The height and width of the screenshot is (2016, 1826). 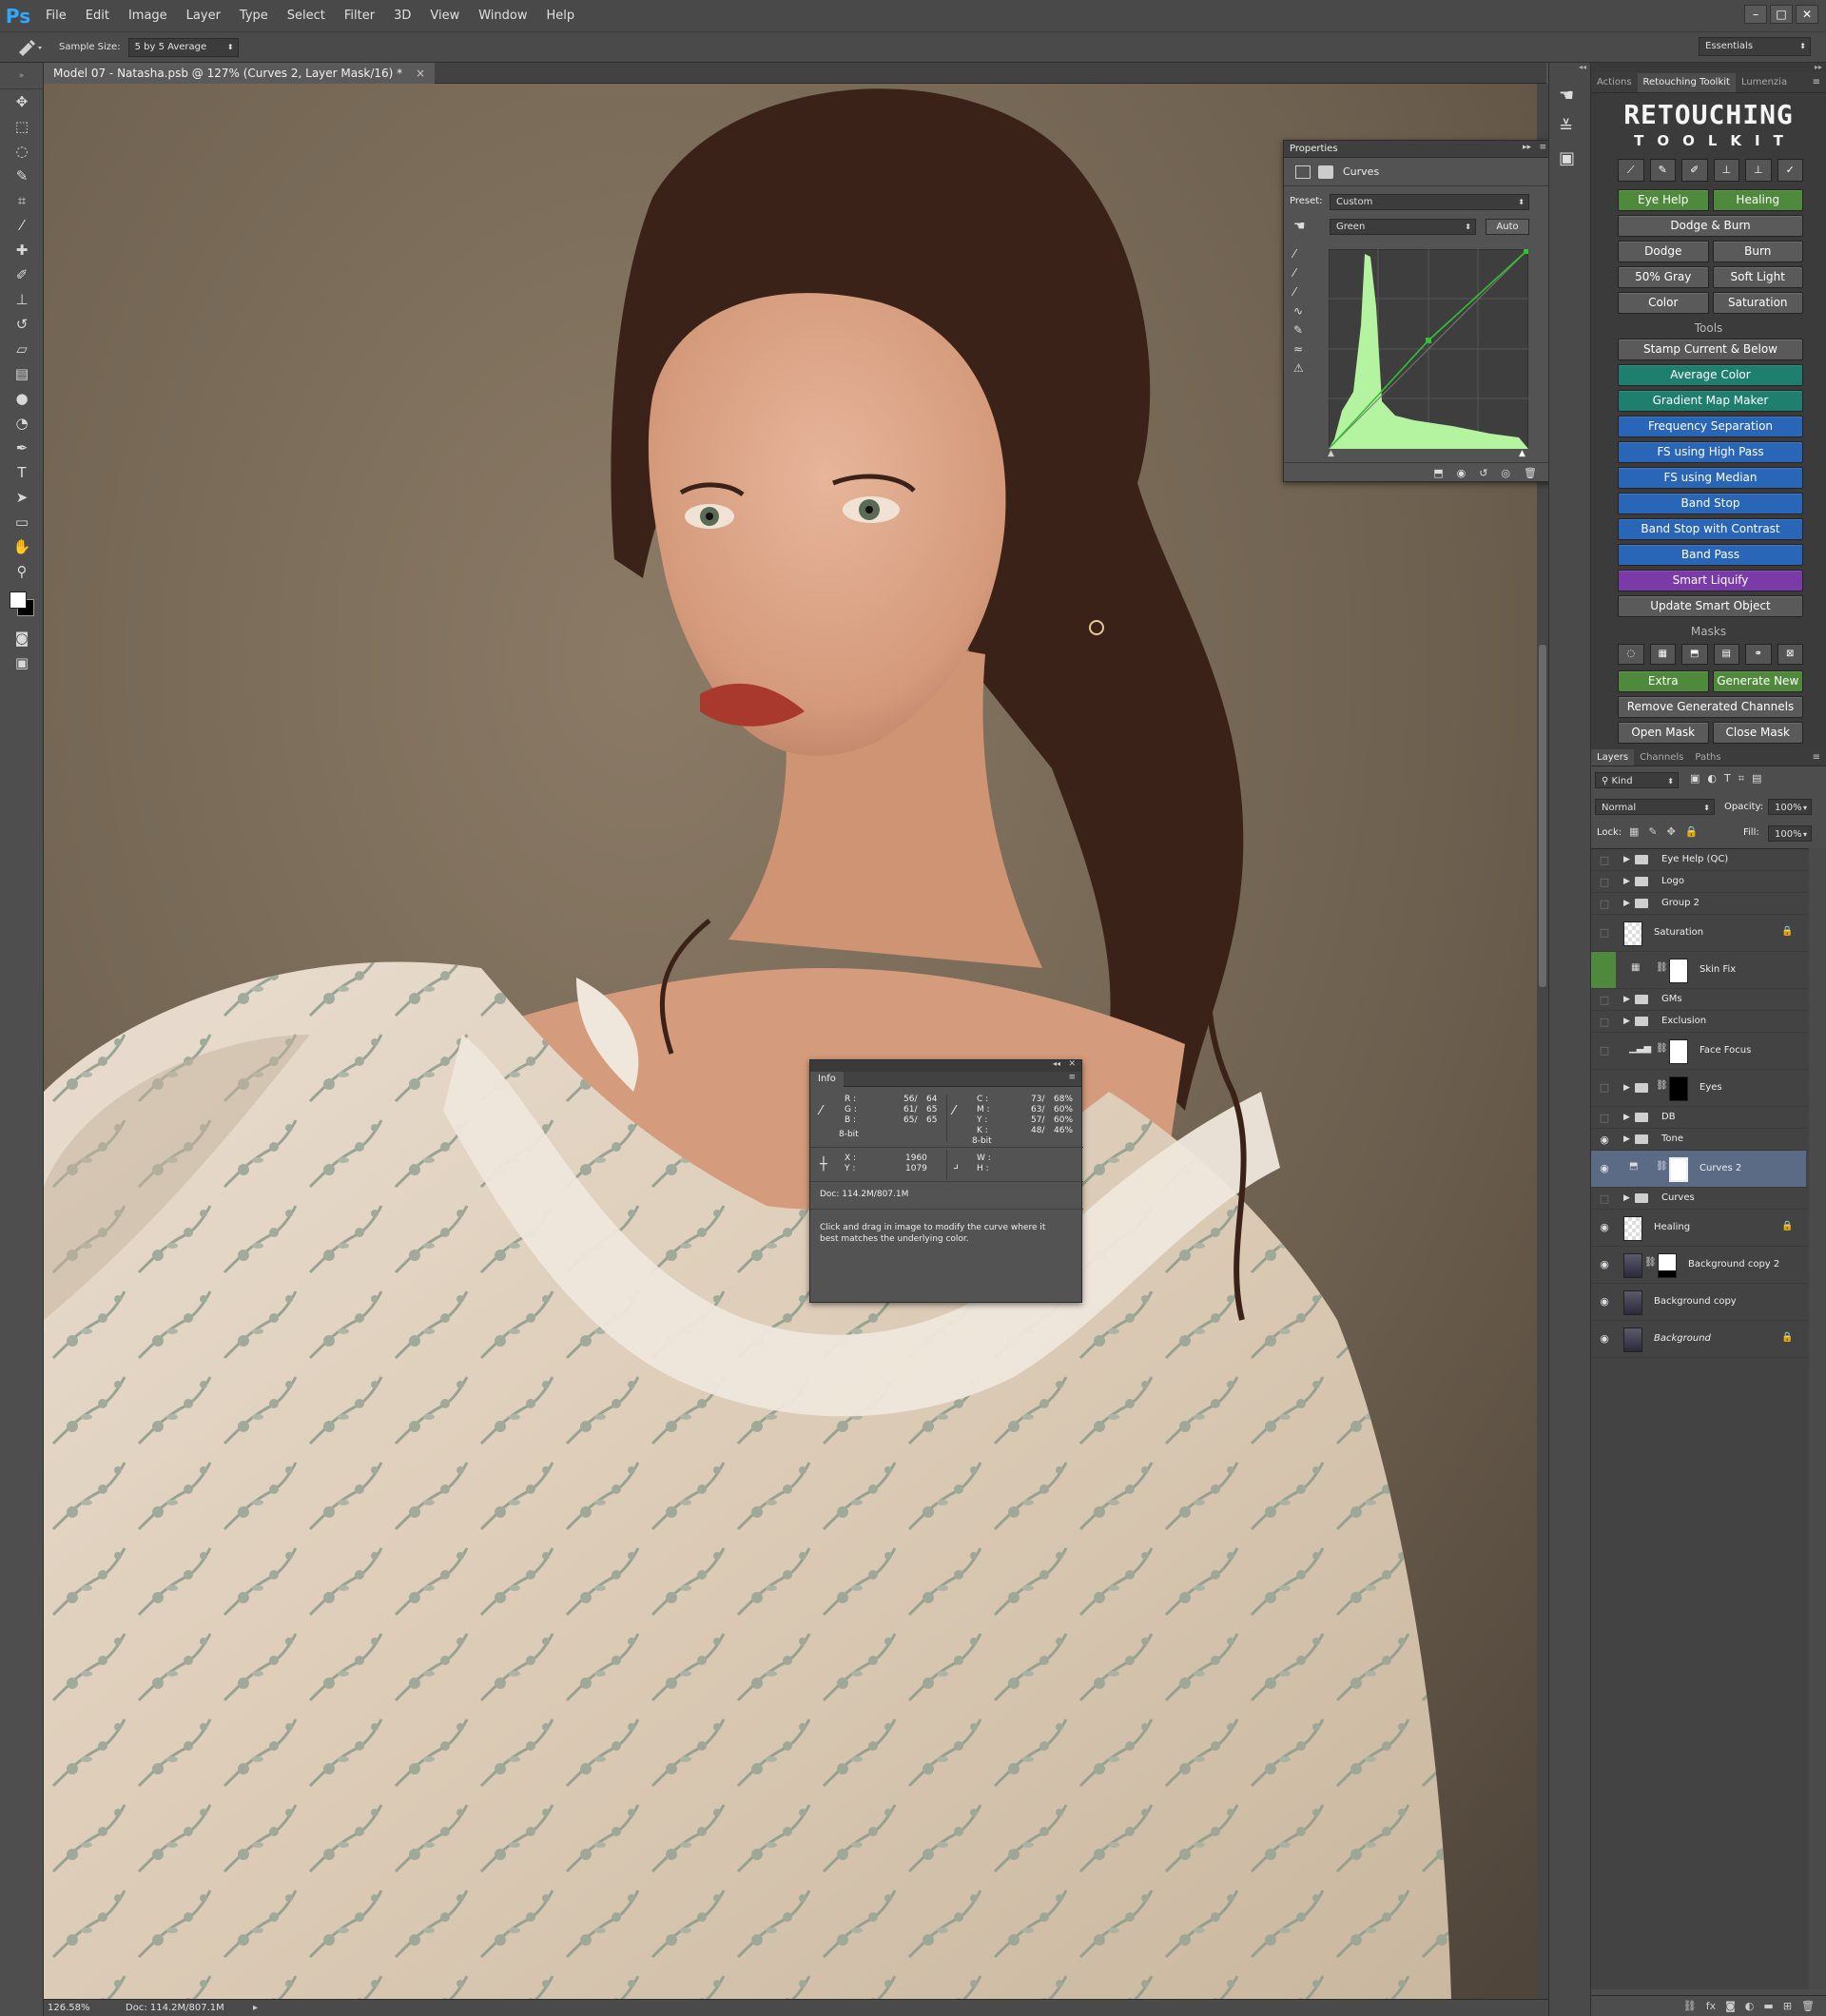 What do you see at coordinates (22, 225) in the screenshot?
I see `eyedropper-tool-icon: ⁄` at bounding box center [22, 225].